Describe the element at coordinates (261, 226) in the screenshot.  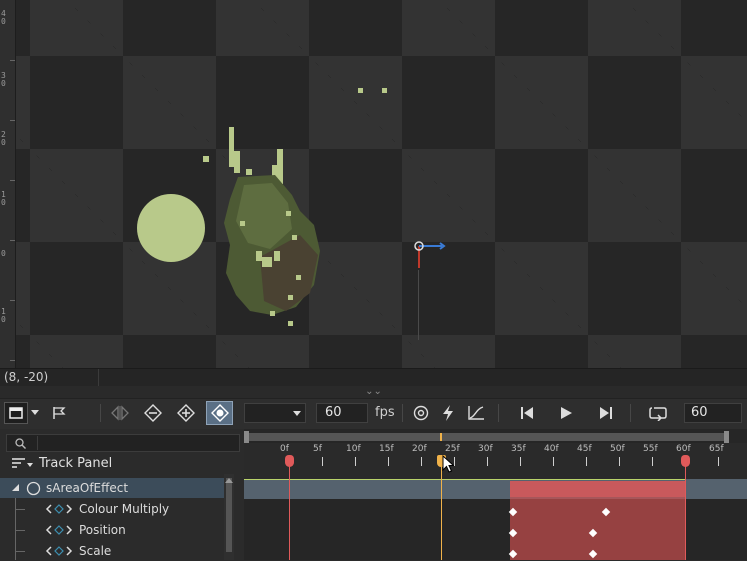
I see `creature-sprite-icon` at that location.